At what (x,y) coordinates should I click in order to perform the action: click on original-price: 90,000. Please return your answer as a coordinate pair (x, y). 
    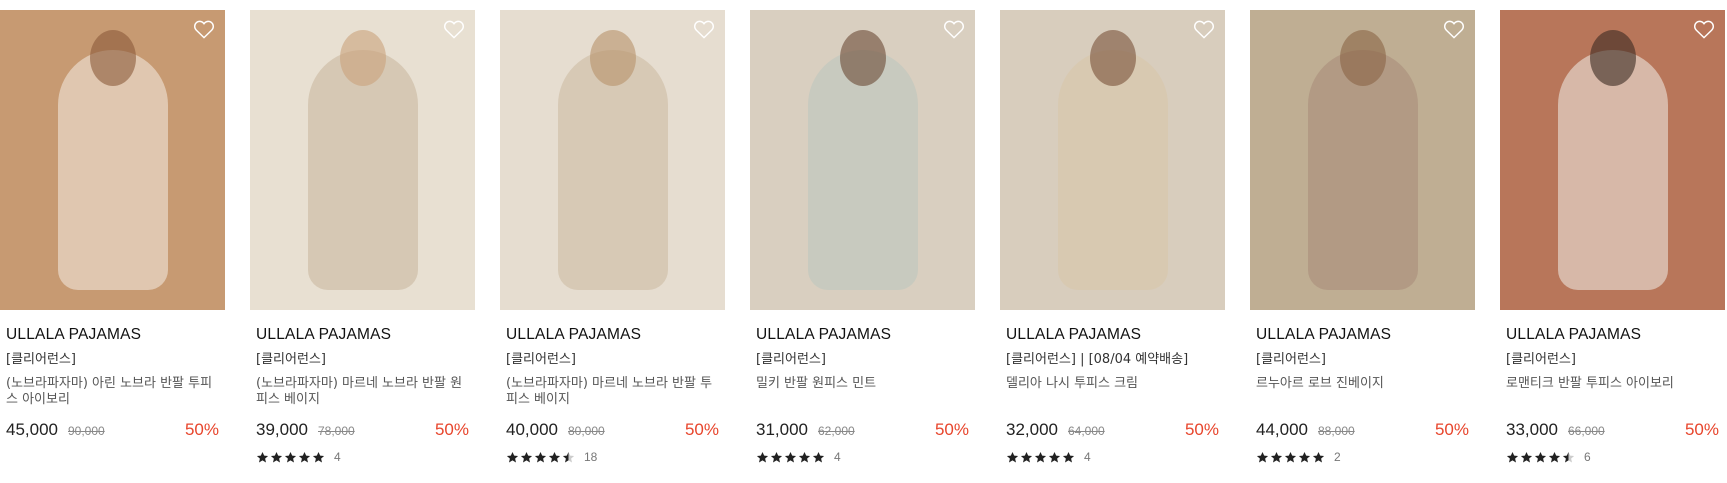
    Looking at the image, I should click on (86, 431).